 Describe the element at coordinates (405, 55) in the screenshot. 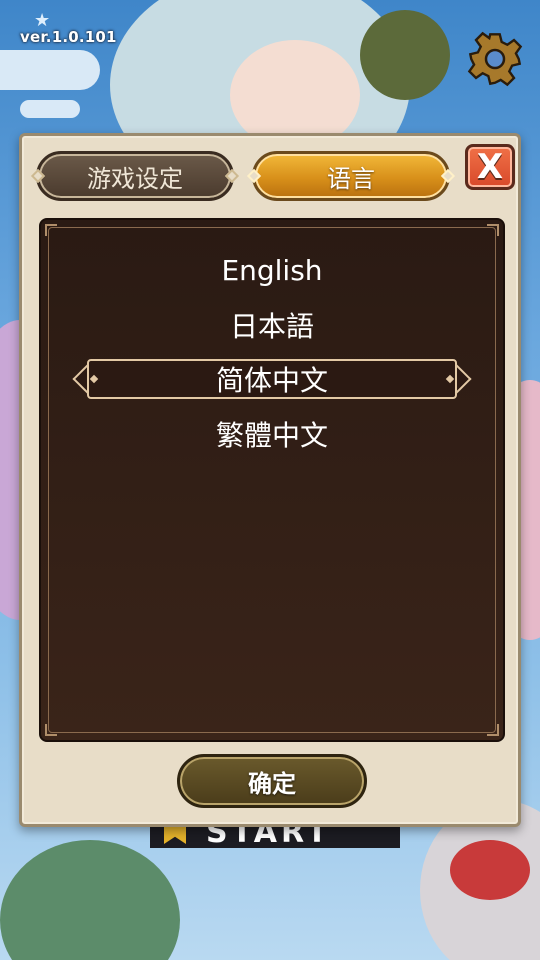

I see `character-hat` at that location.